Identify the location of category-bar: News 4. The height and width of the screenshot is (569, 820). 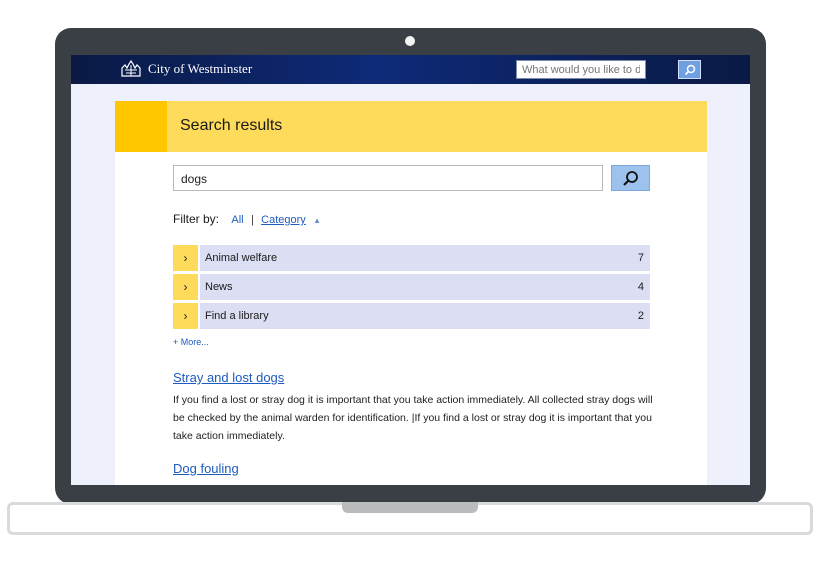
(425, 287).